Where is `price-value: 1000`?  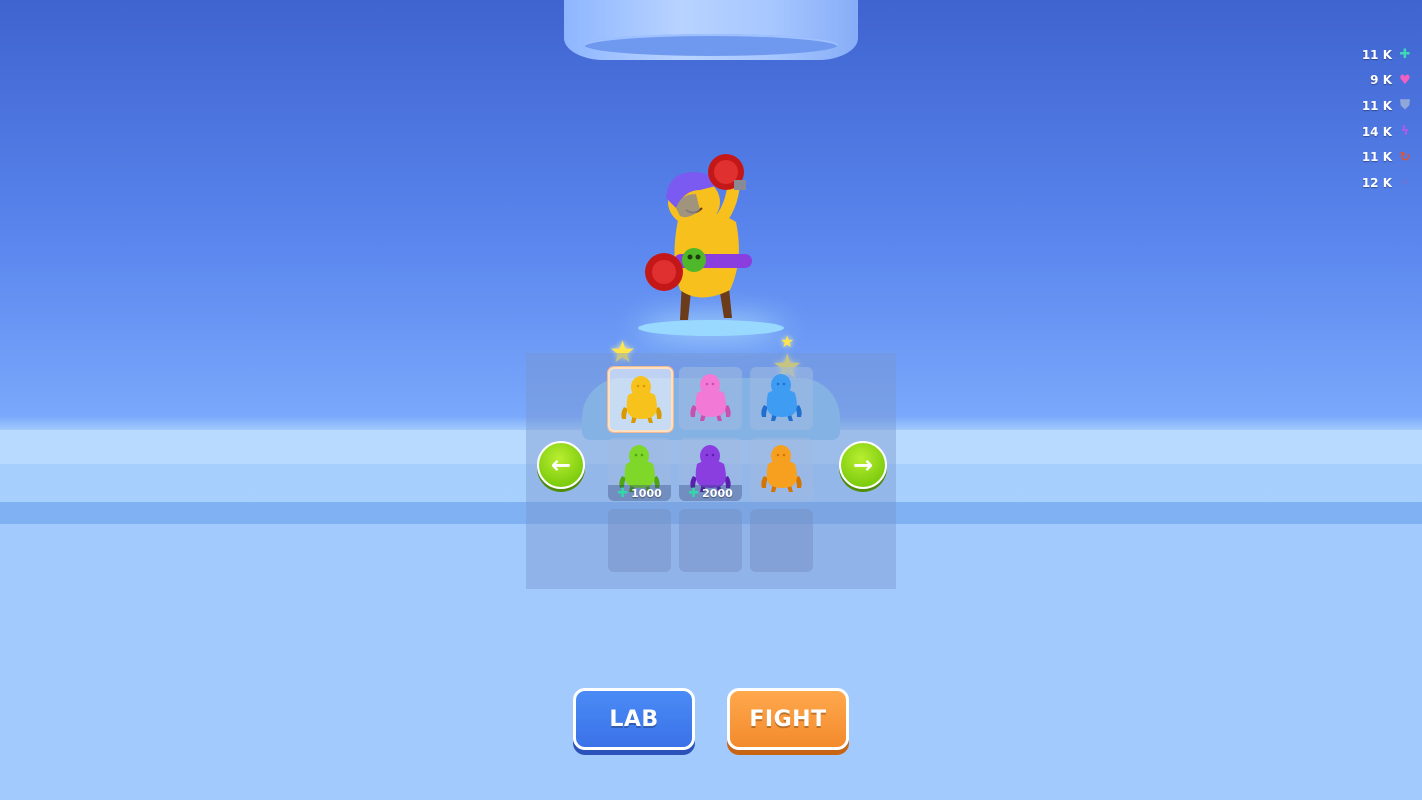
price-value: 1000 is located at coordinates (646, 493).